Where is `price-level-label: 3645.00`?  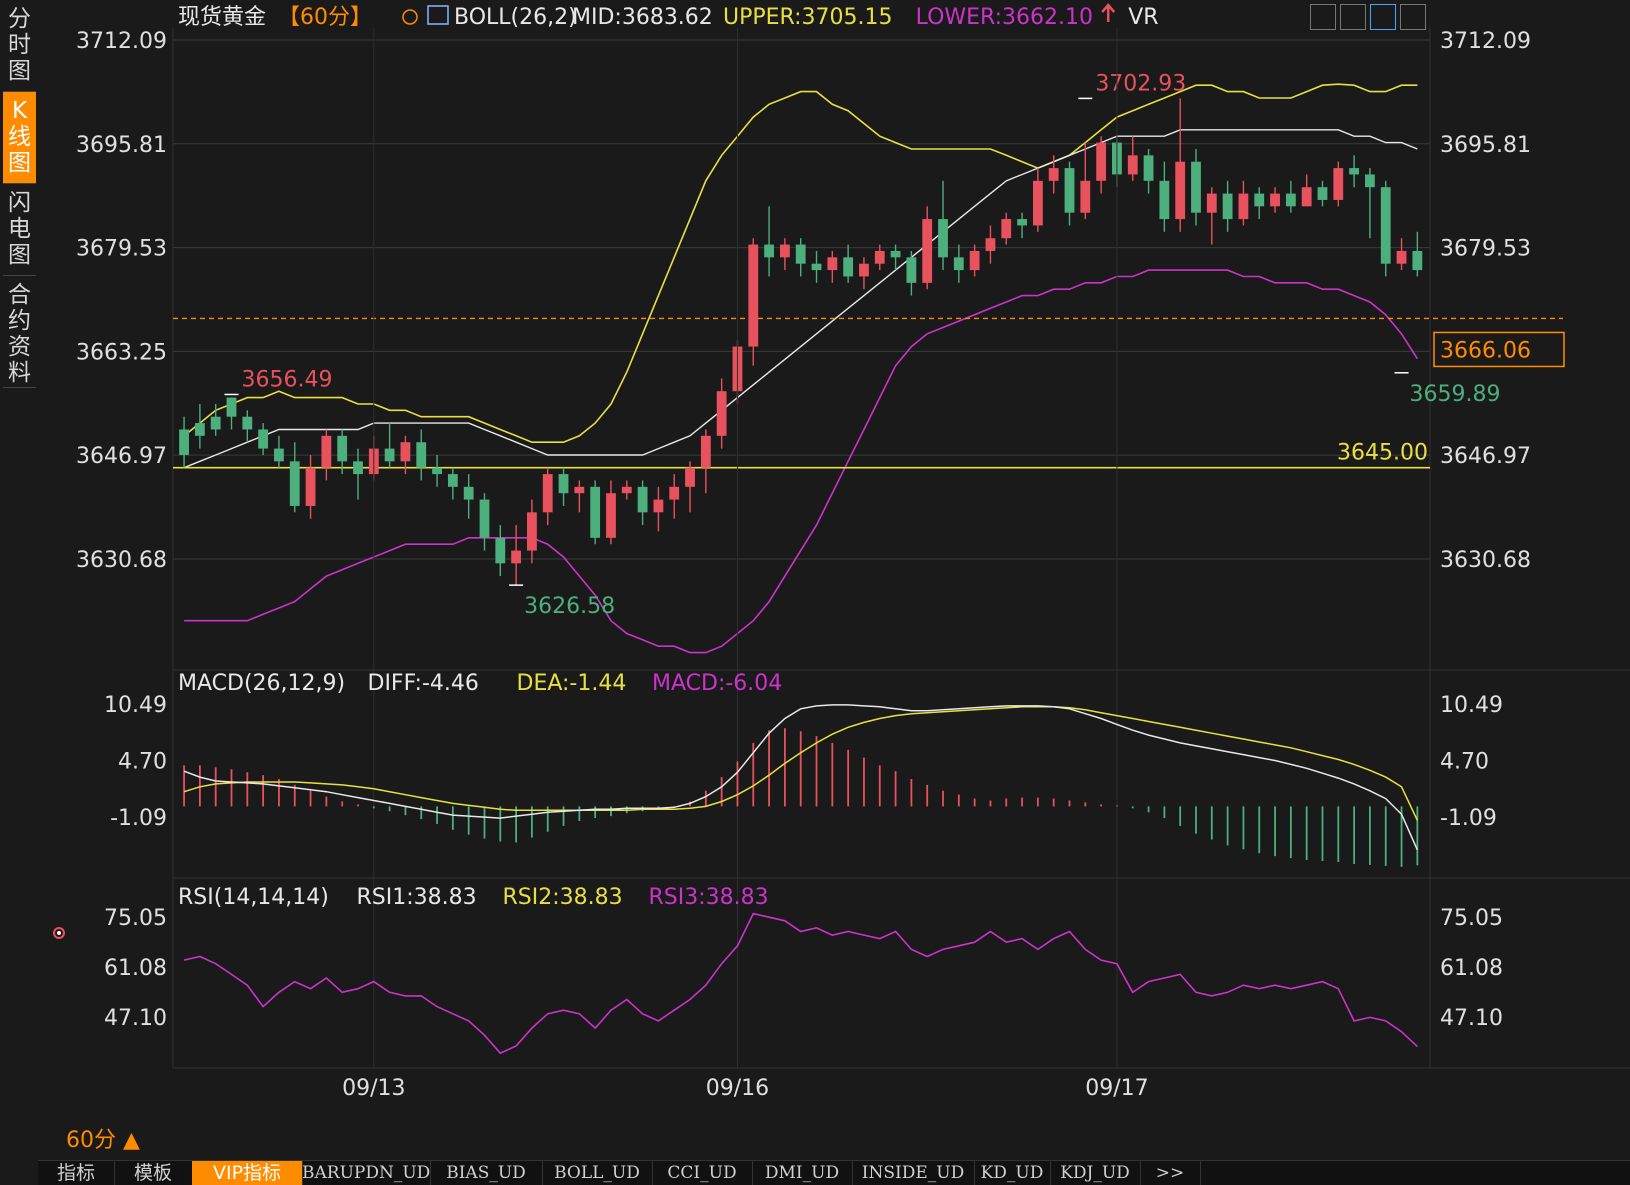
price-level-label: 3645.00 is located at coordinates (1382, 453).